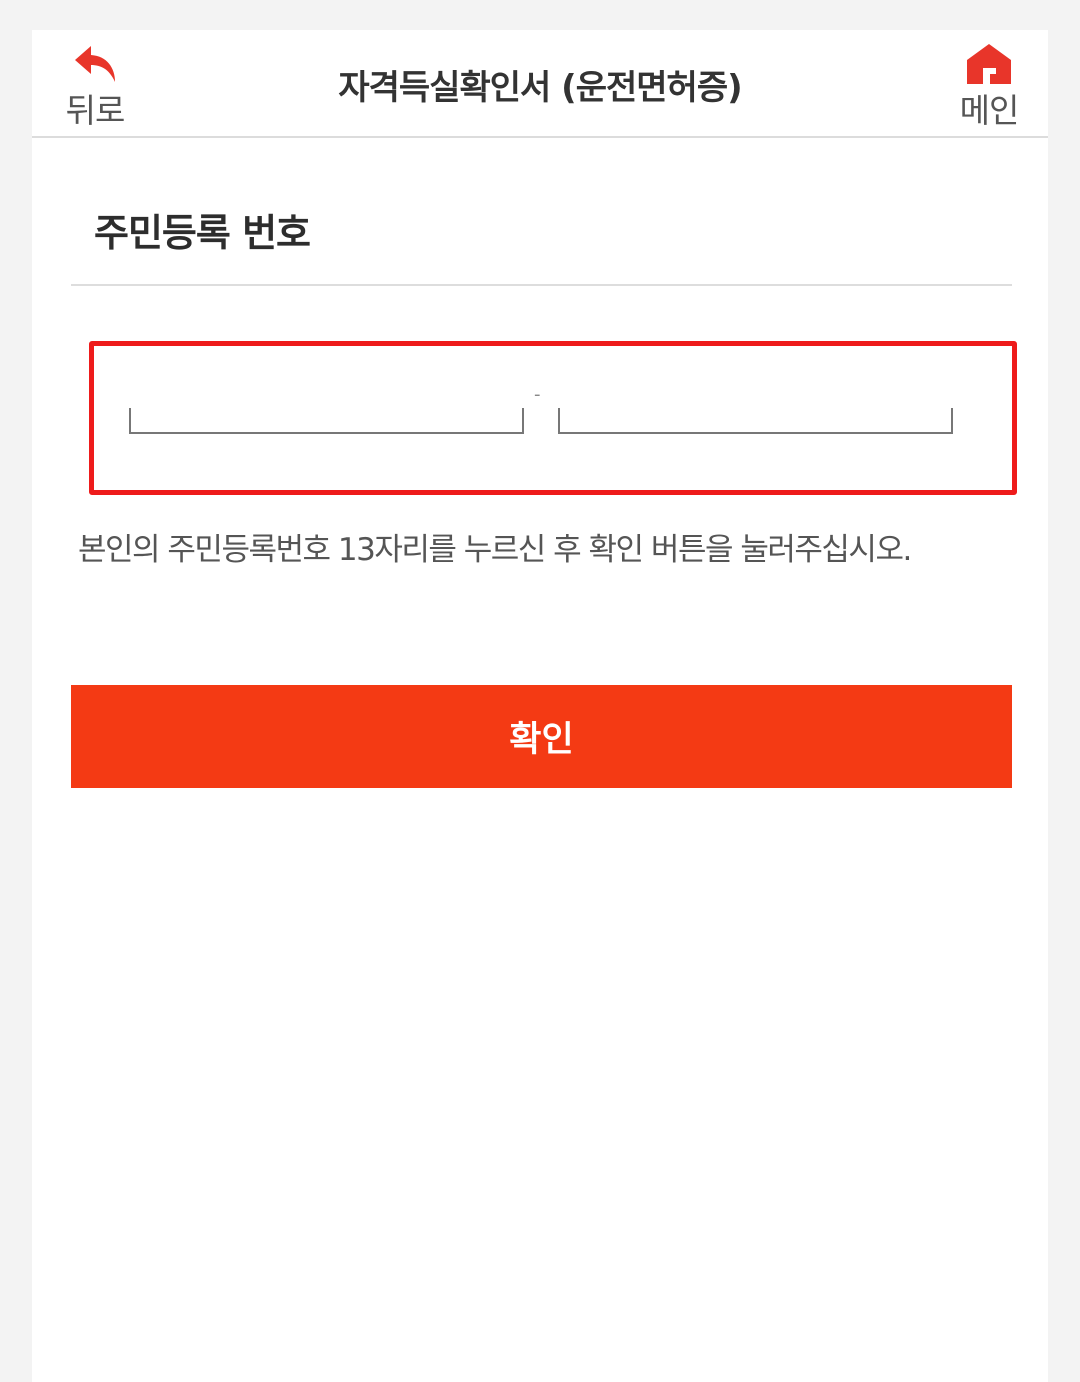 Image resolution: width=1080 pixels, height=1382 pixels. I want to click on back-arrow-icon, so click(95, 64).